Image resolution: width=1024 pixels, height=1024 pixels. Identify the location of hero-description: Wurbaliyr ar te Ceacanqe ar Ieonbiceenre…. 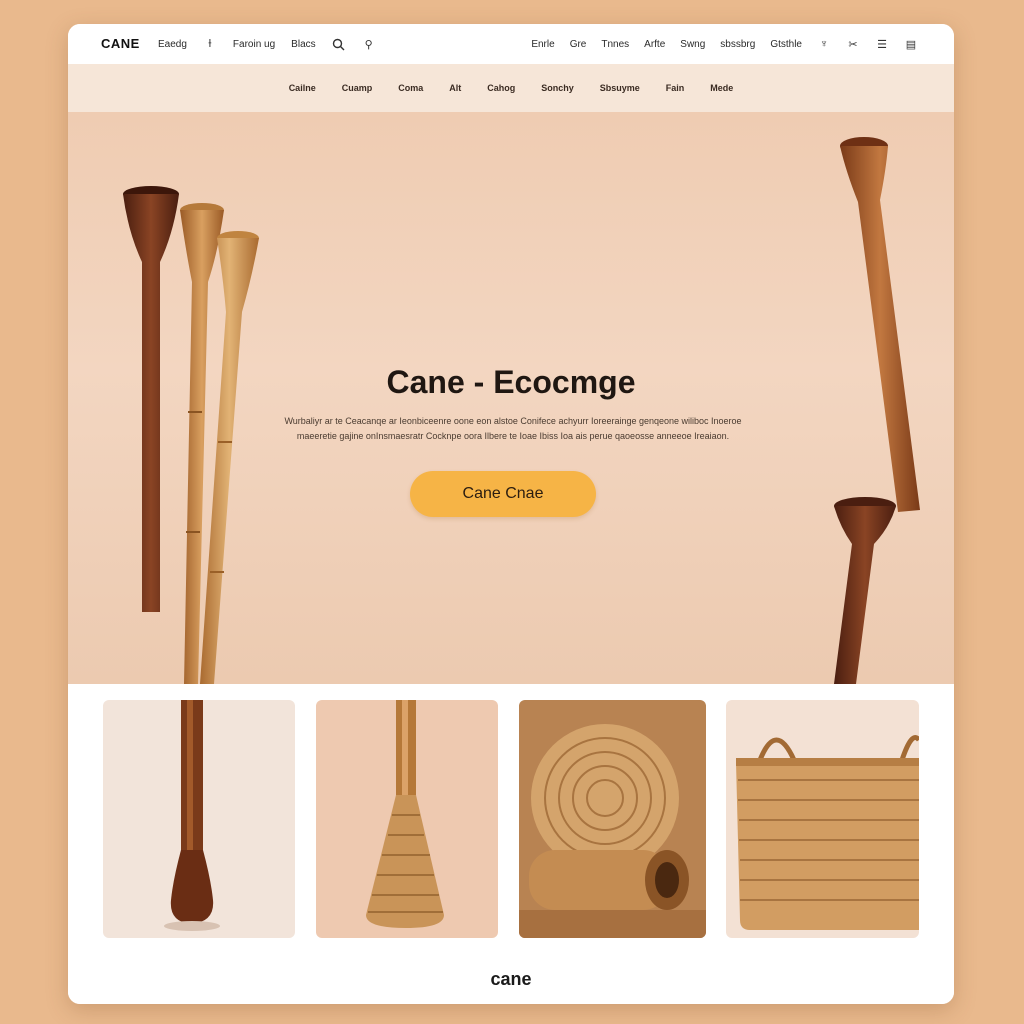
(513, 429).